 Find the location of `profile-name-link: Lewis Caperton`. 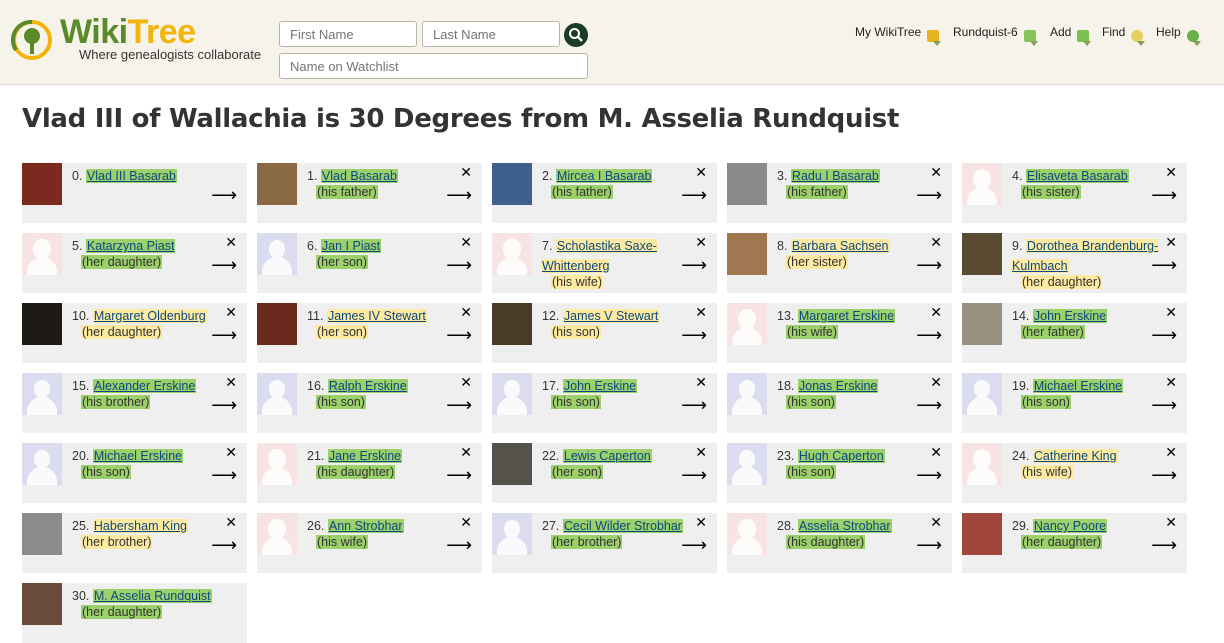

profile-name-link: Lewis Caperton is located at coordinates (607, 456).